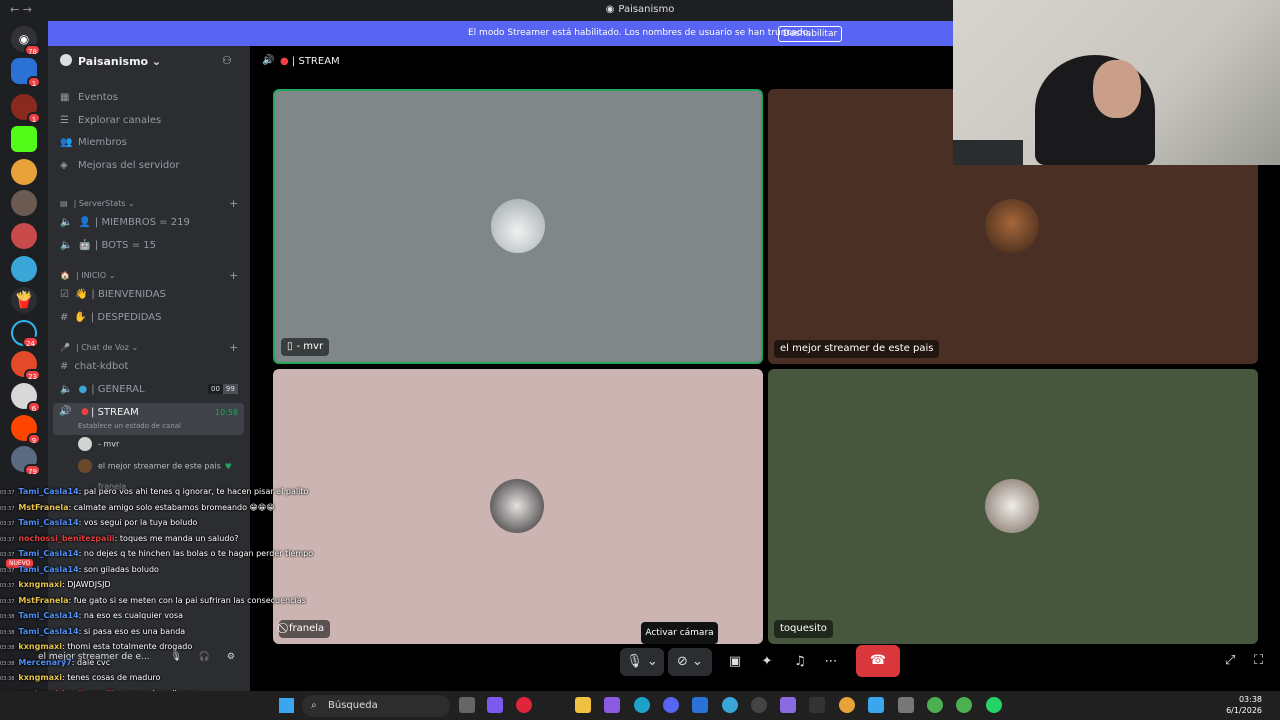 This screenshot has height=720, width=1280. Describe the element at coordinates (108, 245) in the screenshot. I see `channel-bots-stat: 🔈 🤖 | BOTS = 15` at that location.